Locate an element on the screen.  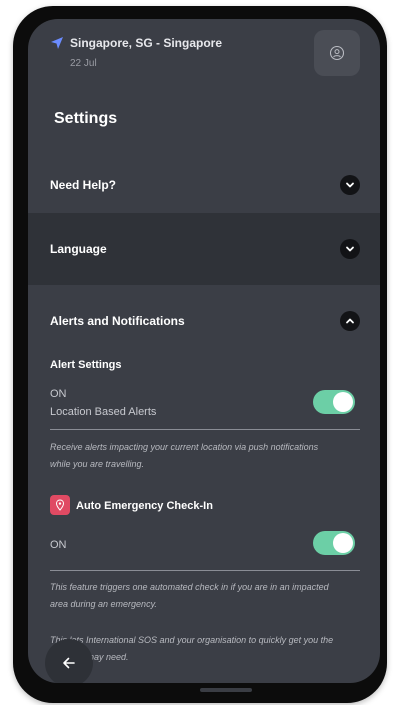
auto-checkin-label: Auto Emergency Check-In is located at coordinates (144, 506).